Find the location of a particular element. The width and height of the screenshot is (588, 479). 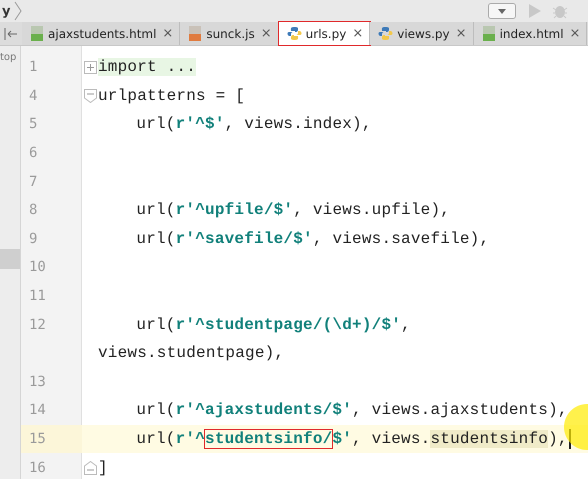

code-text: urlpatterns = [ is located at coordinates (172, 95).